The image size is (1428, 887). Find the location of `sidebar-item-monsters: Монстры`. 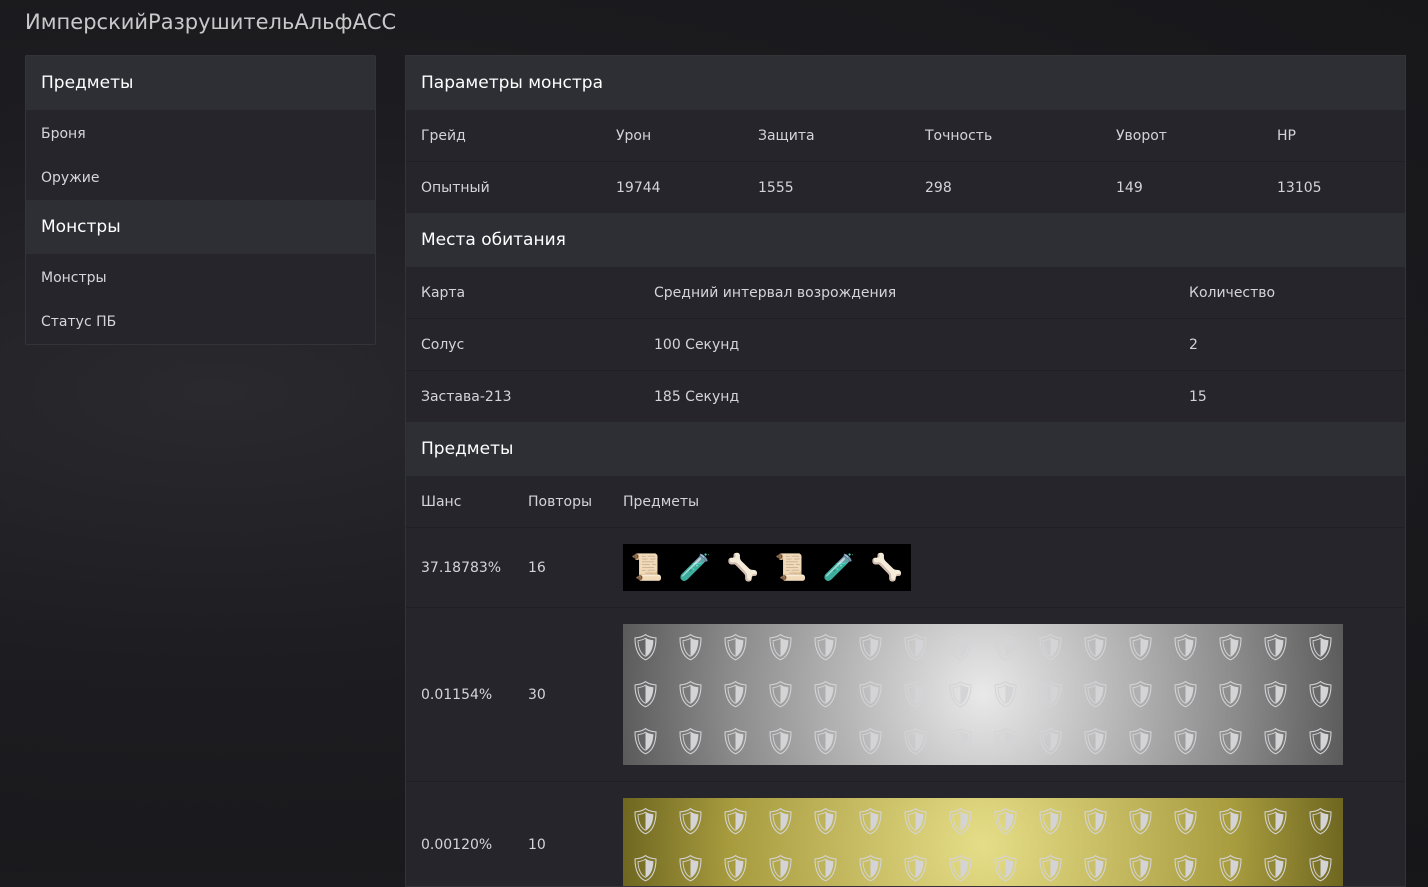

sidebar-item-monsters: Монстры is located at coordinates (200, 276).